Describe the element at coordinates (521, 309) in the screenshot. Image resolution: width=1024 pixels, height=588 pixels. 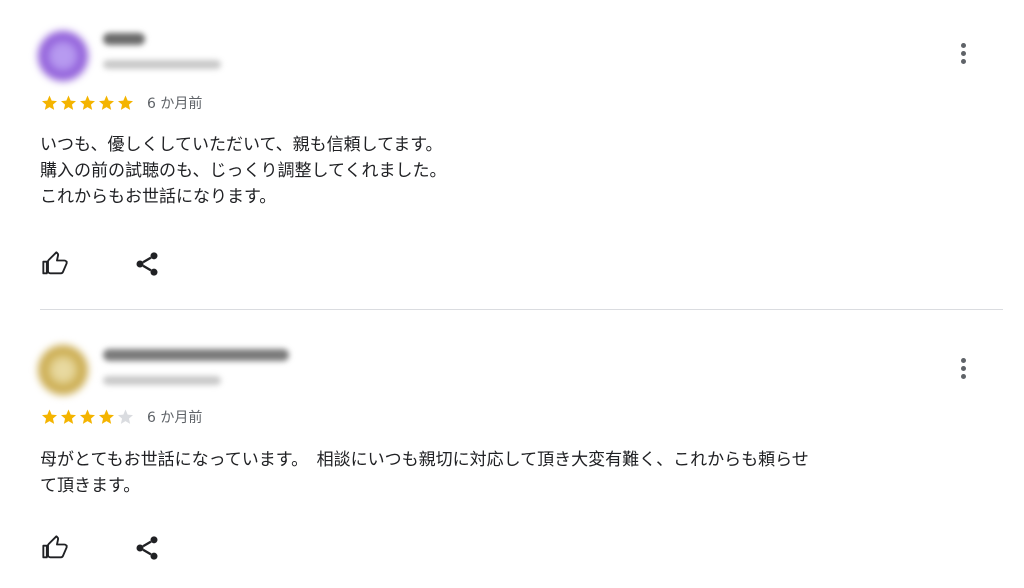
I see `review-divider` at that location.